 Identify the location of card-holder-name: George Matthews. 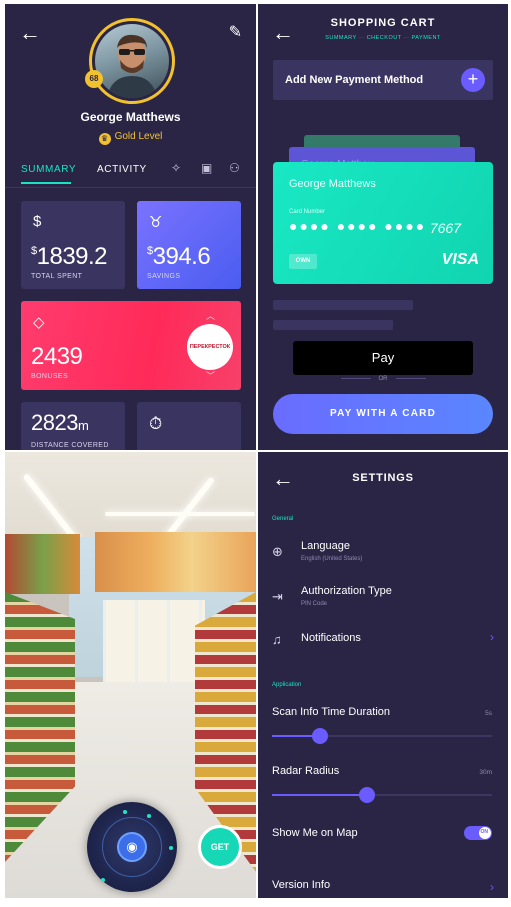
(332, 184).